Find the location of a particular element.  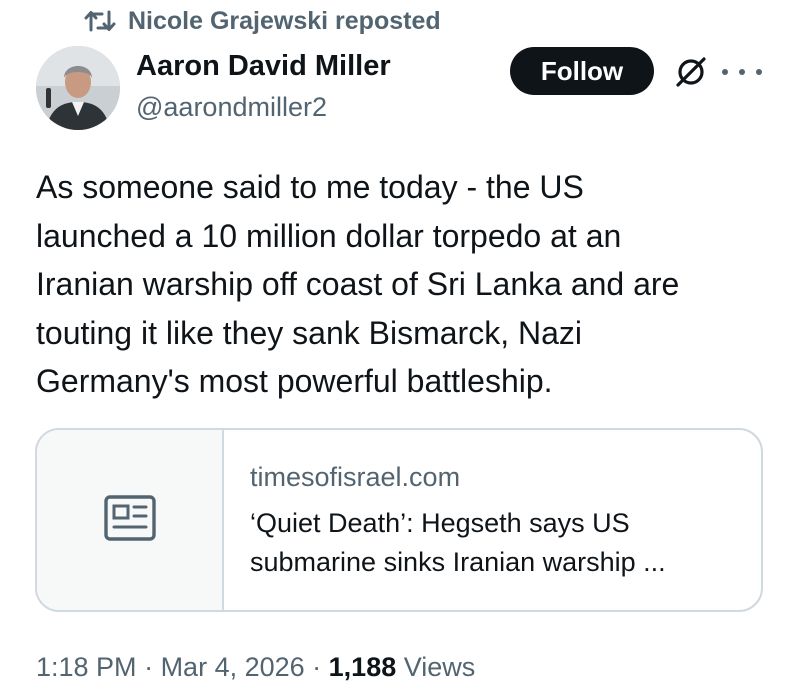

more-icon is located at coordinates (742, 72).